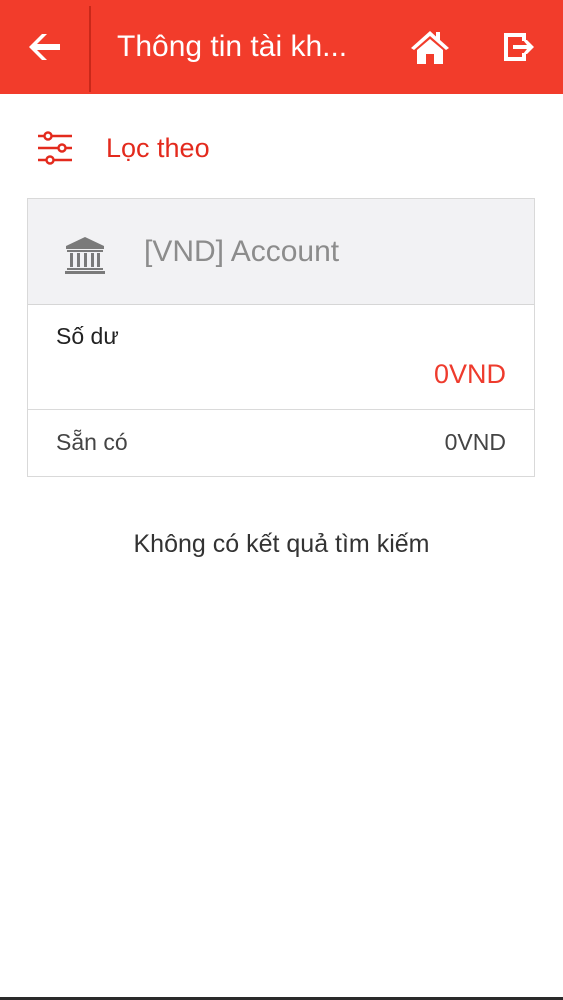  What do you see at coordinates (281, 148) in the screenshot?
I see `filter-button: Lọc theo` at bounding box center [281, 148].